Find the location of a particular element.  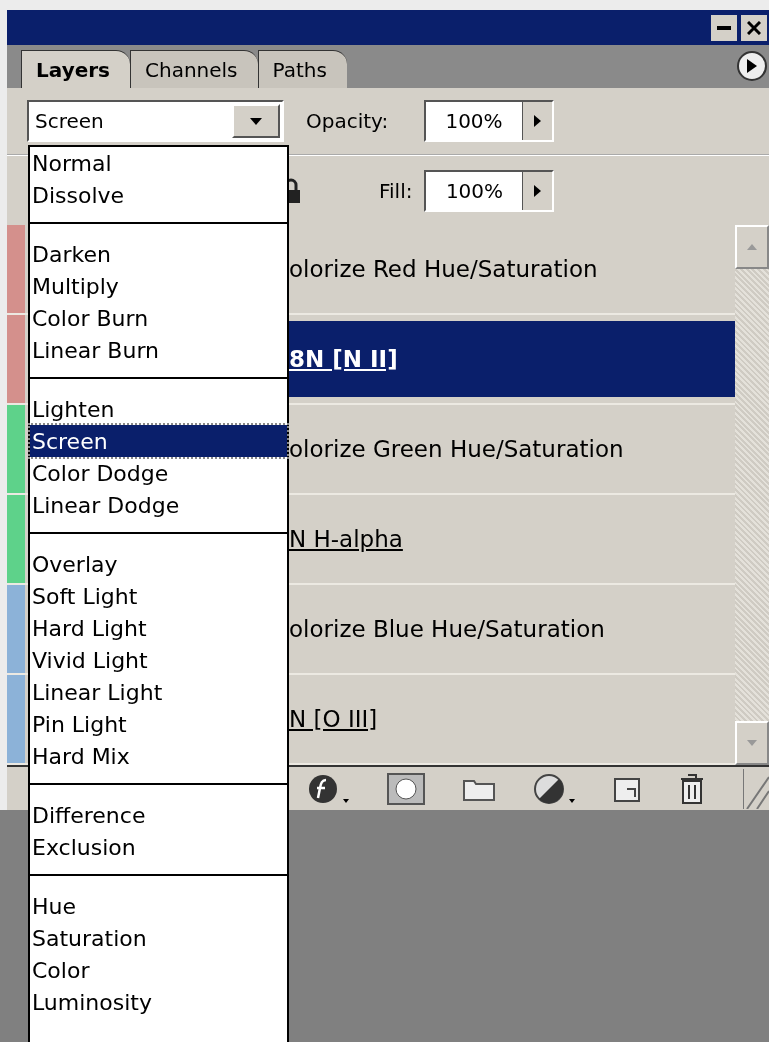

menu-item: Saturation is located at coordinates (158, 938).